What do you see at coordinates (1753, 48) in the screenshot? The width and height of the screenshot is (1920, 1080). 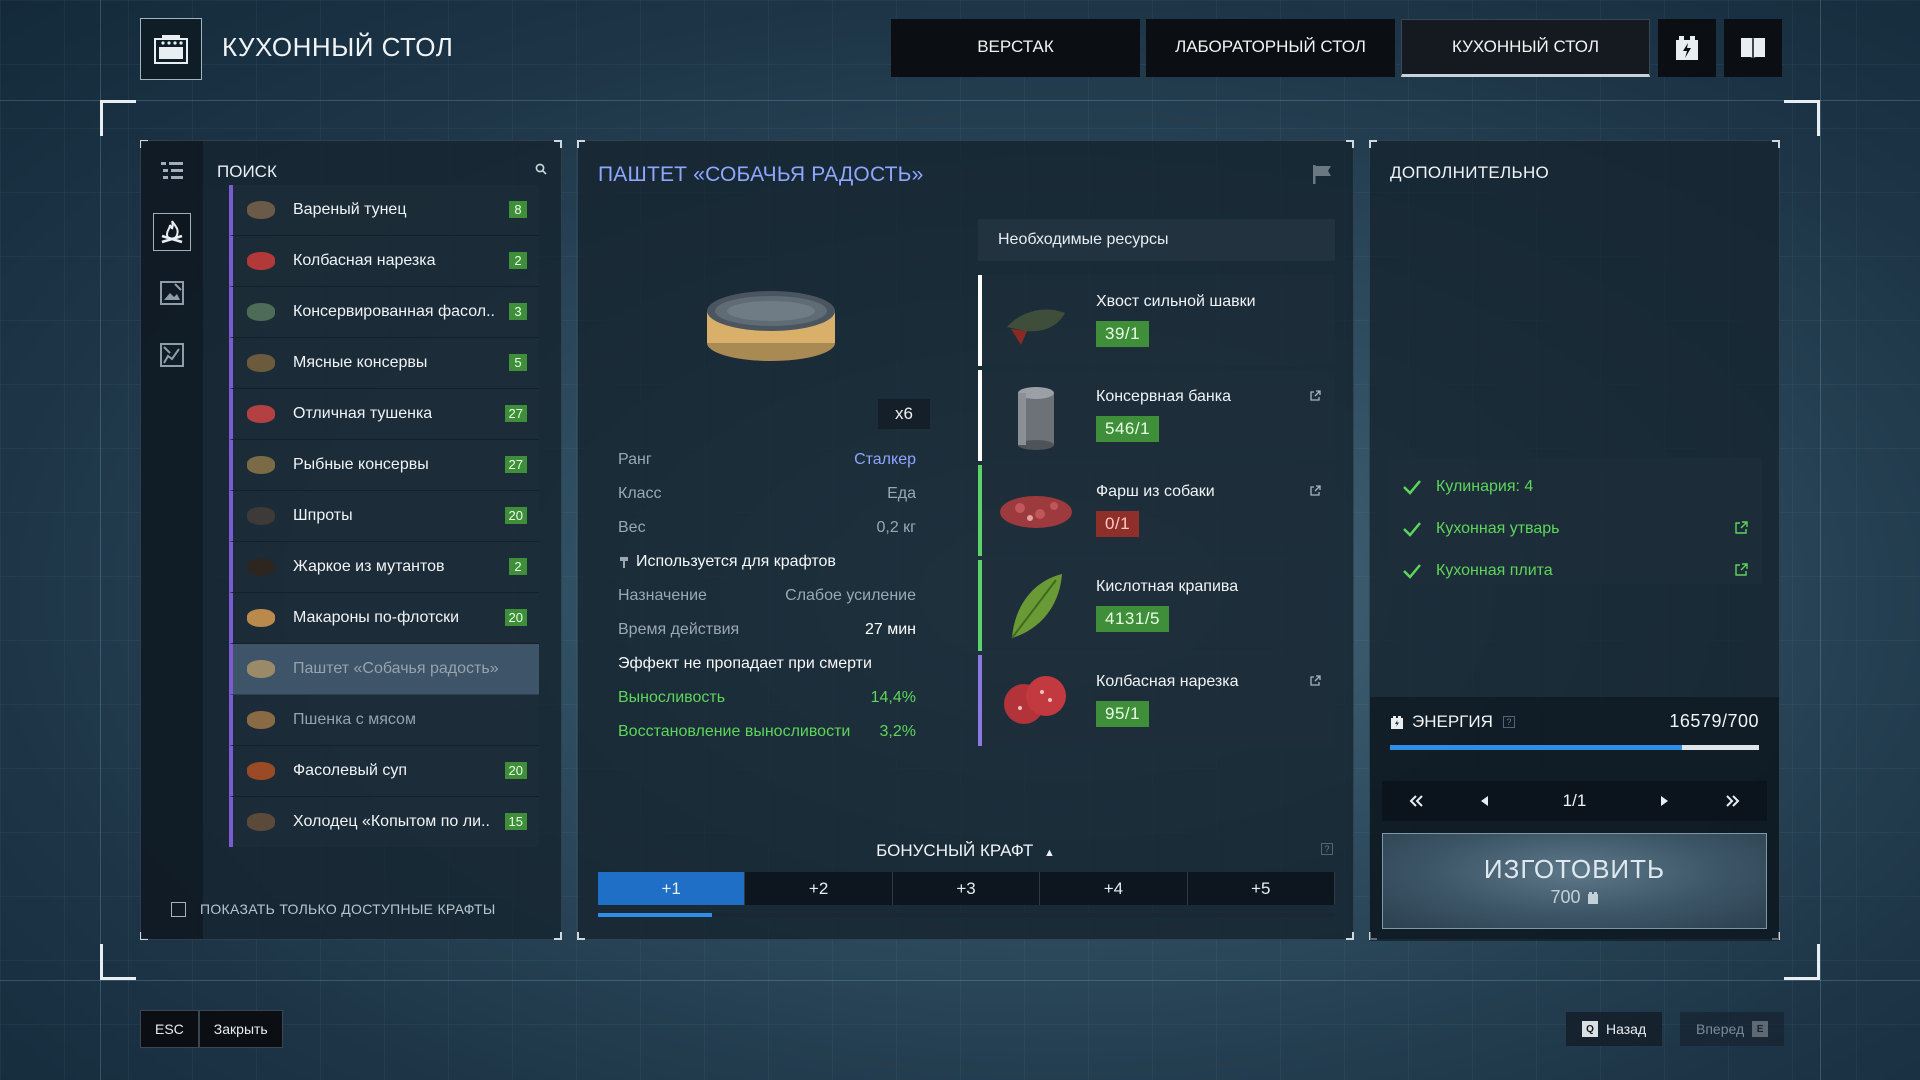 I see `book-button` at bounding box center [1753, 48].